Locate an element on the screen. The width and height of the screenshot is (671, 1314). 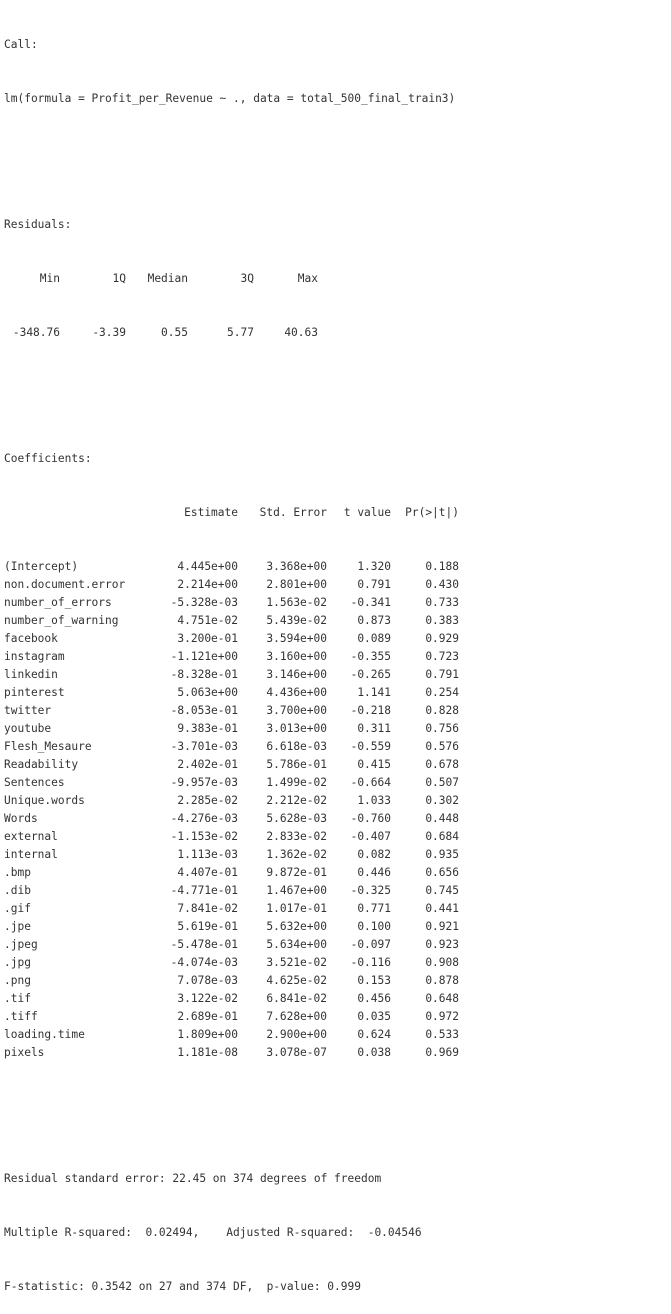
coef-p-value: 0.648 is located at coordinates (442, 998).